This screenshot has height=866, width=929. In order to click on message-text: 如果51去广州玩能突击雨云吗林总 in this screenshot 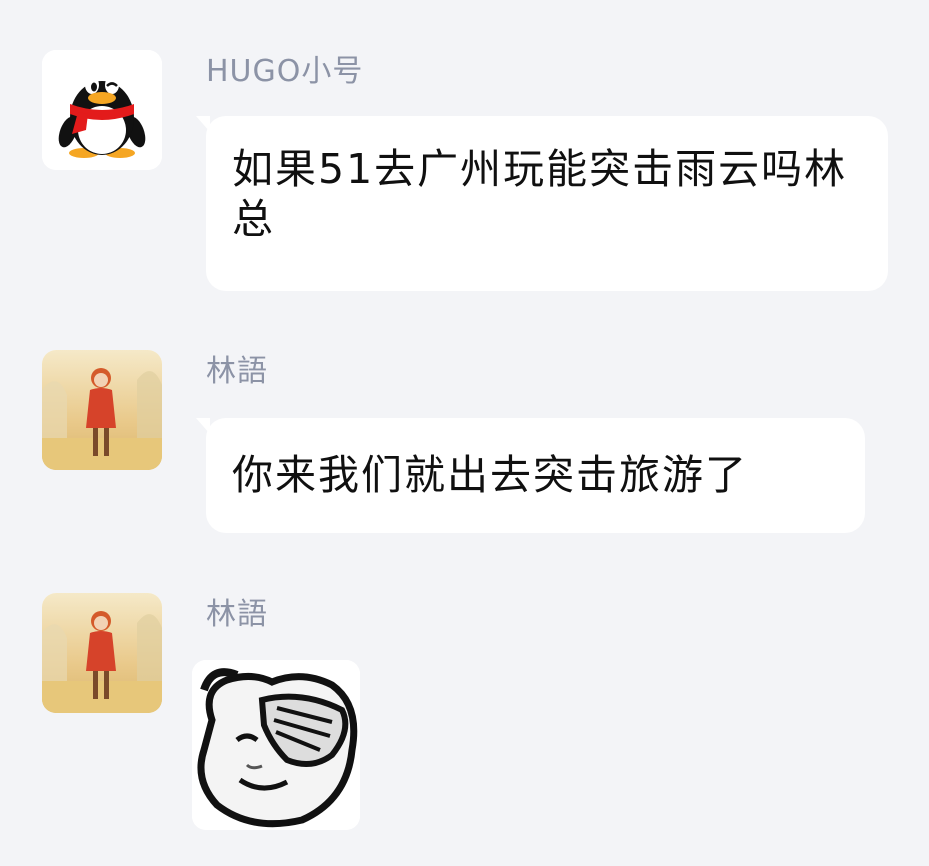, I will do `click(540, 194)`.